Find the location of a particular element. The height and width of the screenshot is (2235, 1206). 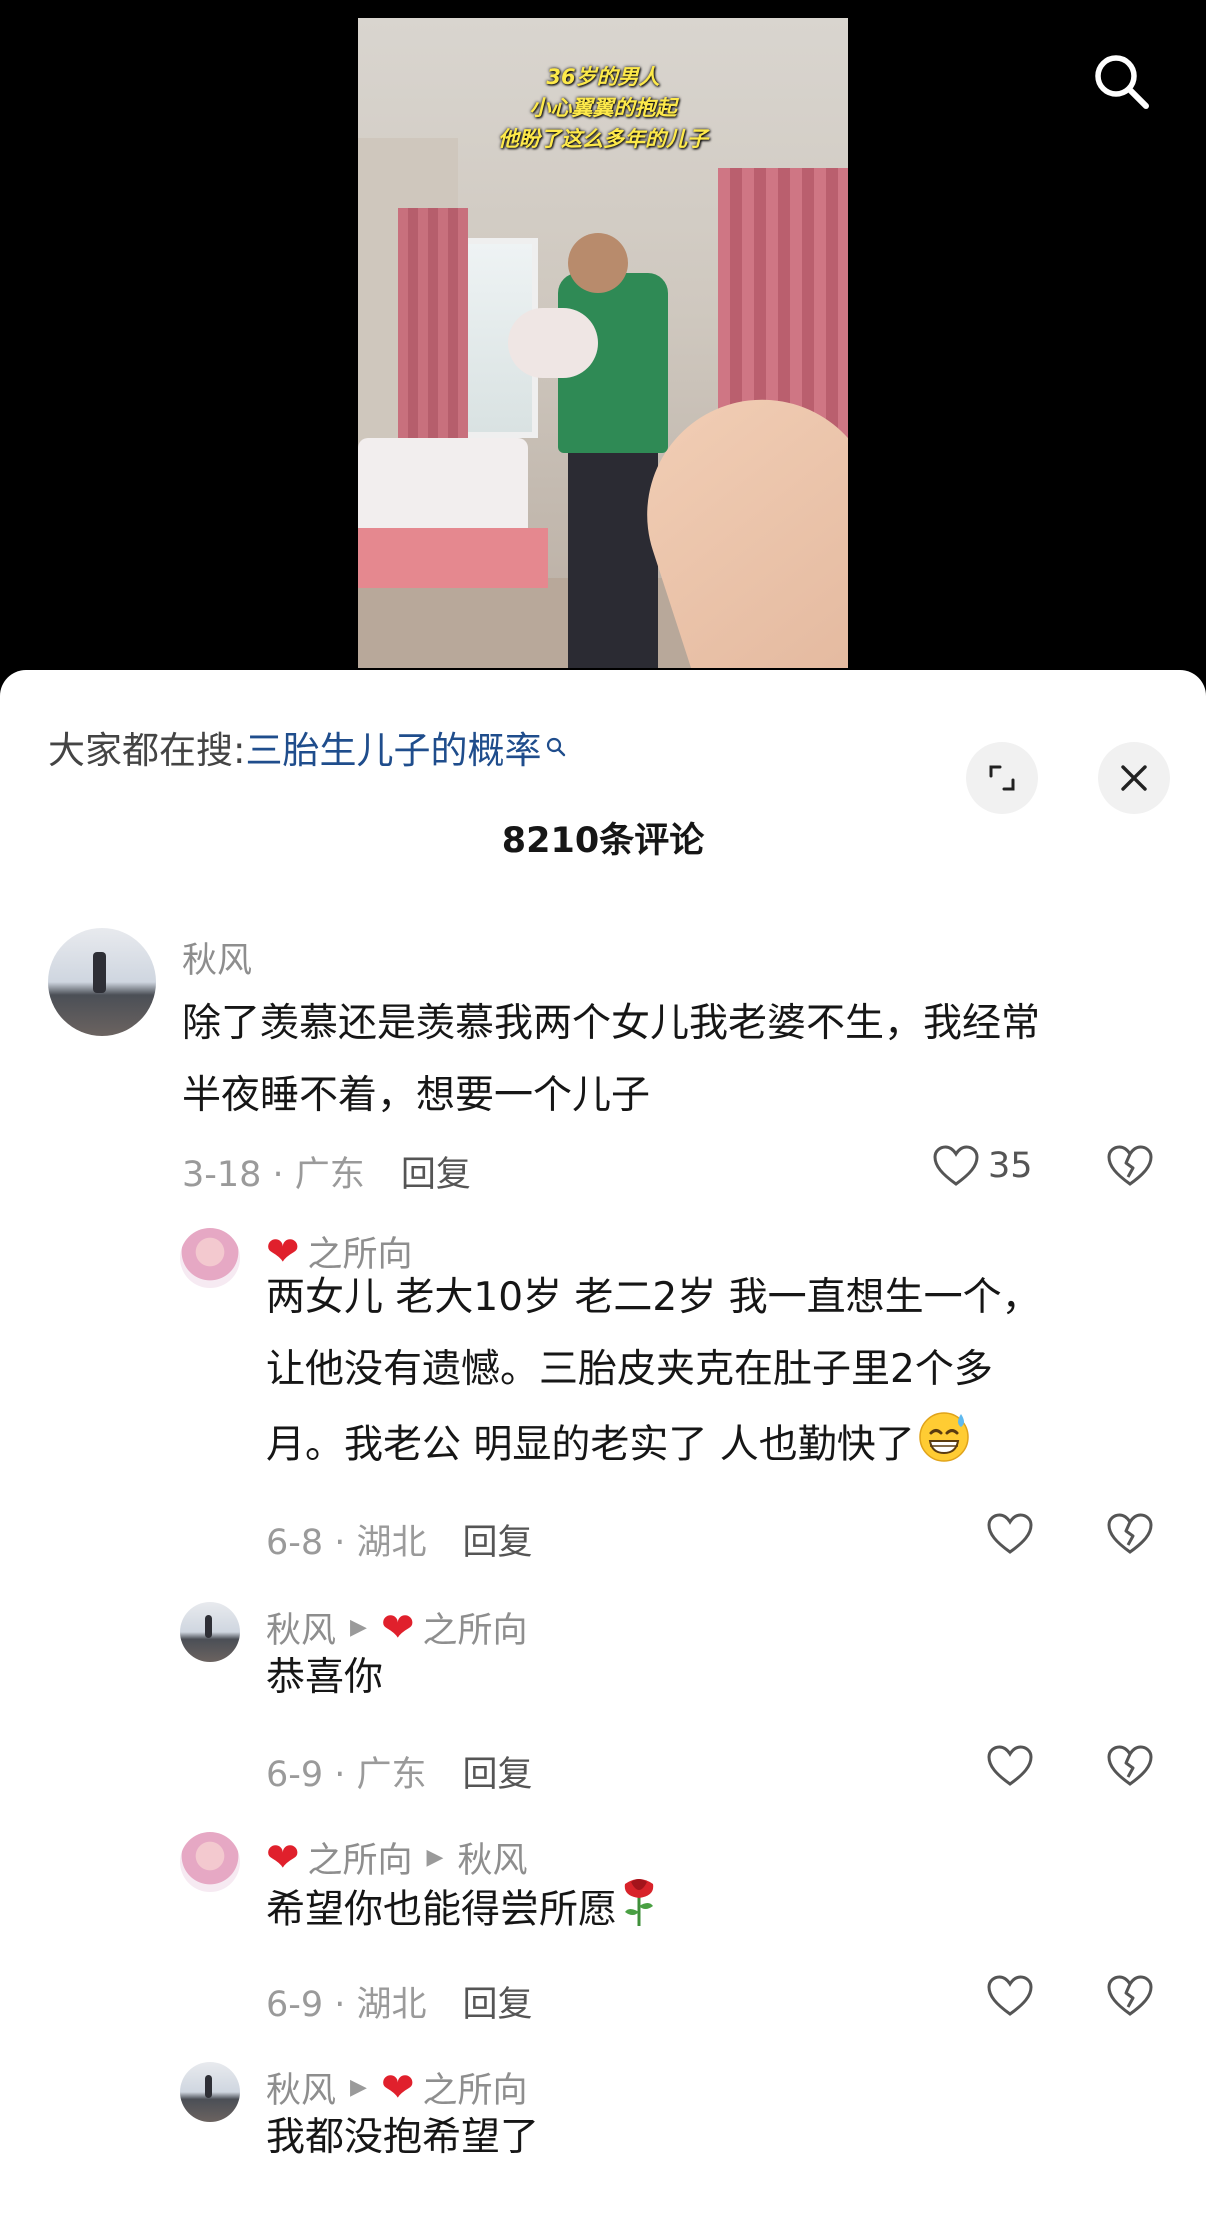

reply-text: 我都没抱希望了 is located at coordinates (402, 2138).